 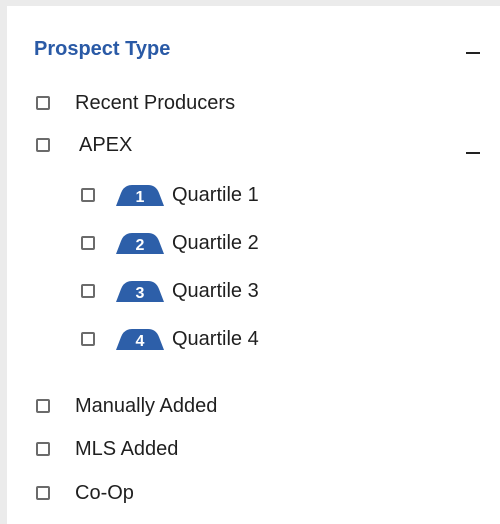 What do you see at coordinates (155, 102) in the screenshot?
I see `option-label: Recent Producers` at bounding box center [155, 102].